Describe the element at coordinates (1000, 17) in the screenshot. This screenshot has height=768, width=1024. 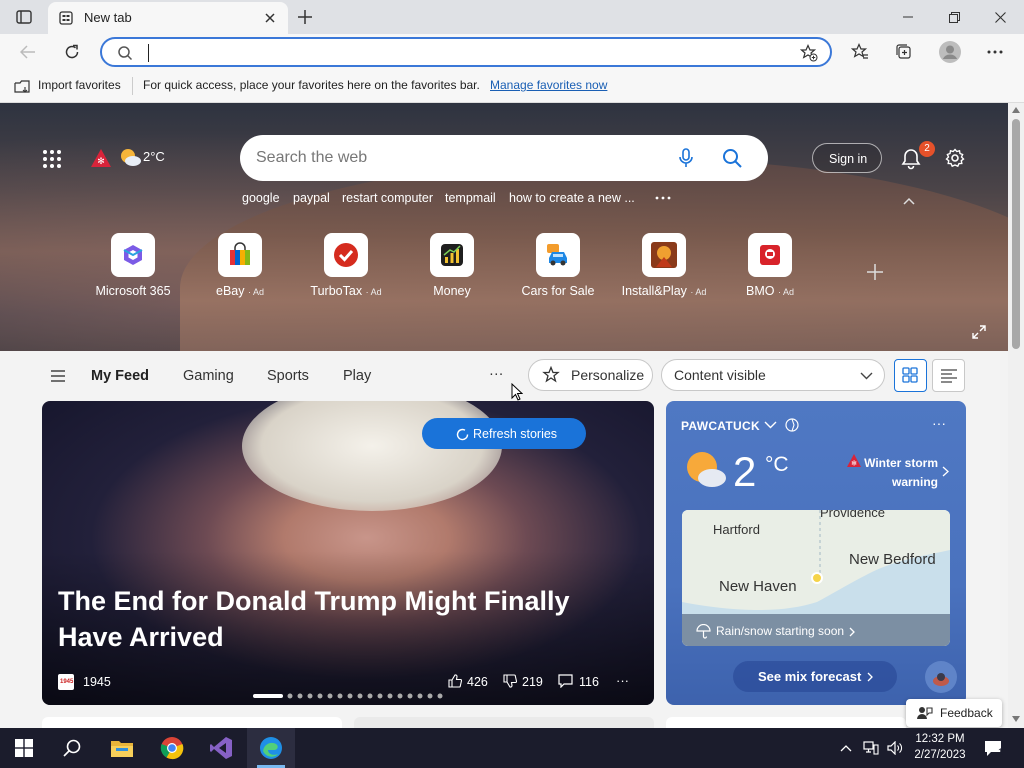
I see `close-window-icon` at that location.